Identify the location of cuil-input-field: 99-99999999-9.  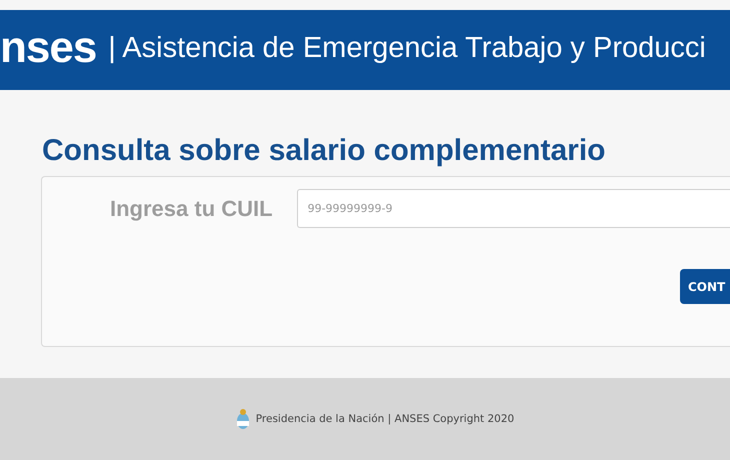
(513, 208).